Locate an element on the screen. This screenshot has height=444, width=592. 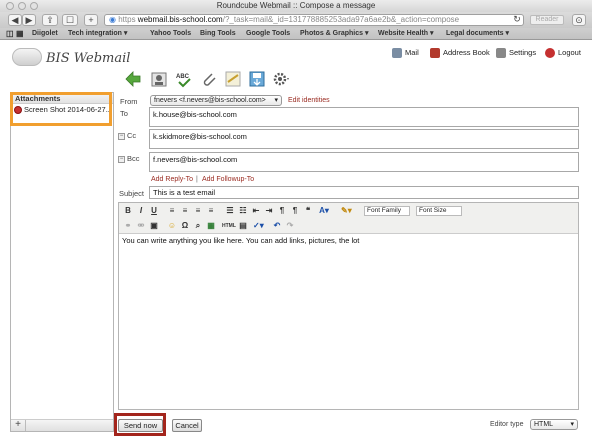
underline-icon: U is located at coordinates (154, 211).